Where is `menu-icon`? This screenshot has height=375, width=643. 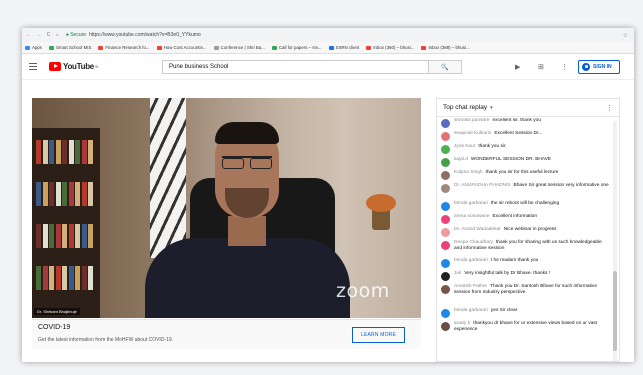
menu-icon is located at coordinates (33, 66).